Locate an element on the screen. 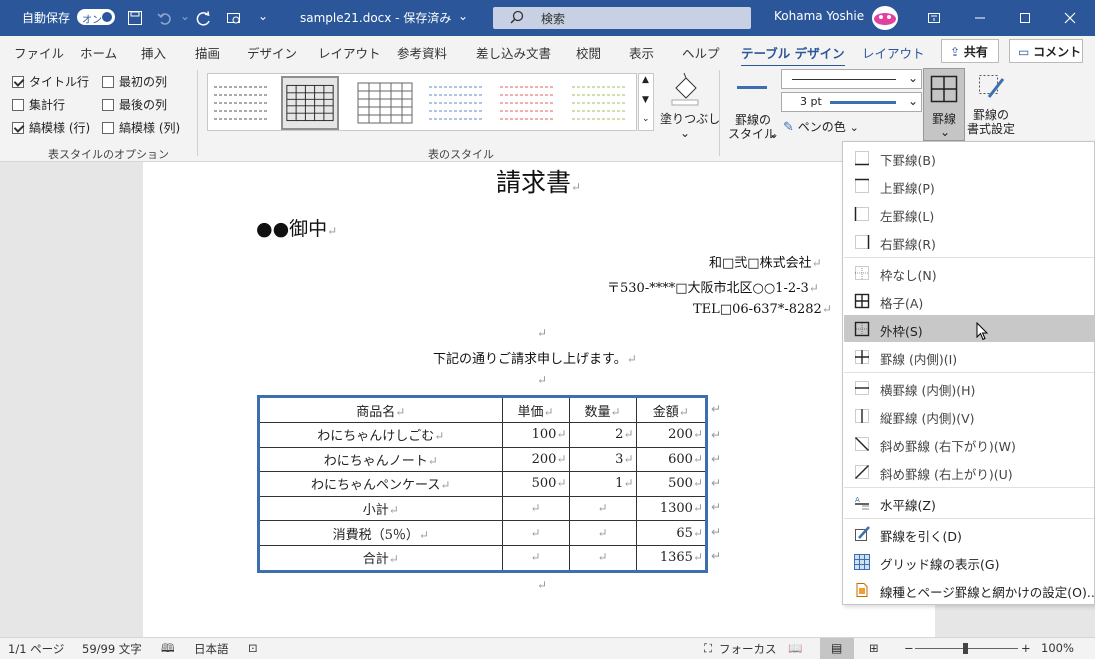 The height and width of the screenshot is (659, 1095). table-cell: わにちゃんけしごむ↵ is located at coordinates (381, 435).